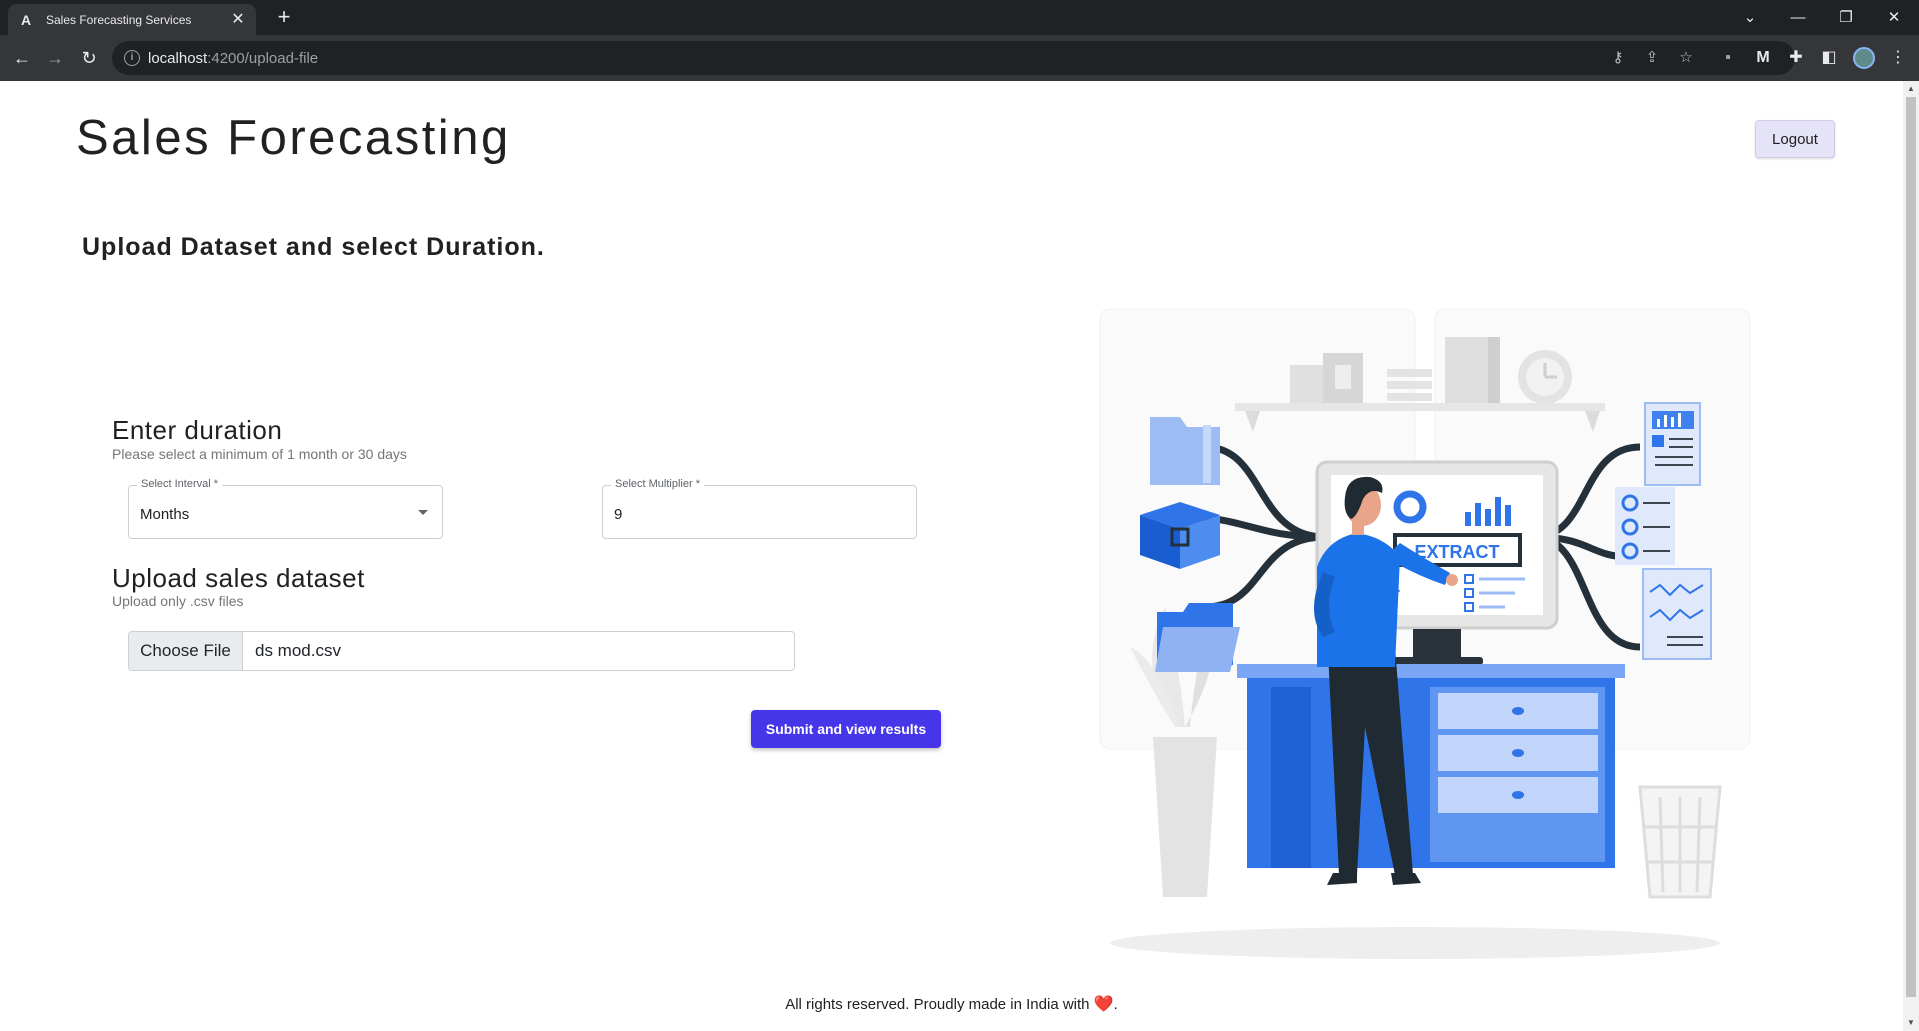 The width and height of the screenshot is (1919, 1031). Describe the element at coordinates (55, 58) in the screenshot. I see `forward-icon: →` at that location.